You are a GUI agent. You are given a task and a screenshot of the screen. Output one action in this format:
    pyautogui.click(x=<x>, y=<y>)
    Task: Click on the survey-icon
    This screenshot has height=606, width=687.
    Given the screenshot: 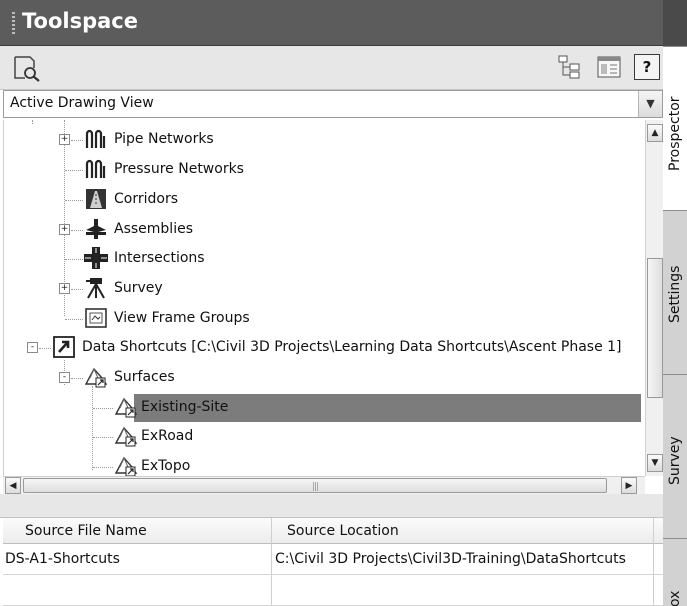 What is the action you would take?
    pyautogui.click(x=95, y=288)
    